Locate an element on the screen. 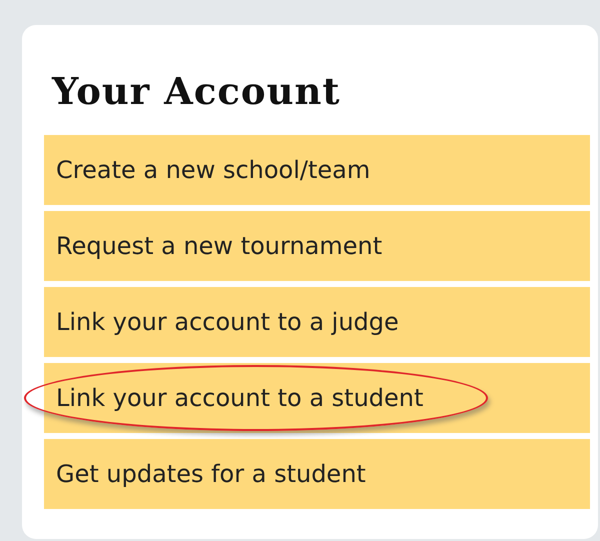 Image resolution: width=600 pixels, height=541 pixels. panel-title: Your Account is located at coordinates (197, 91).